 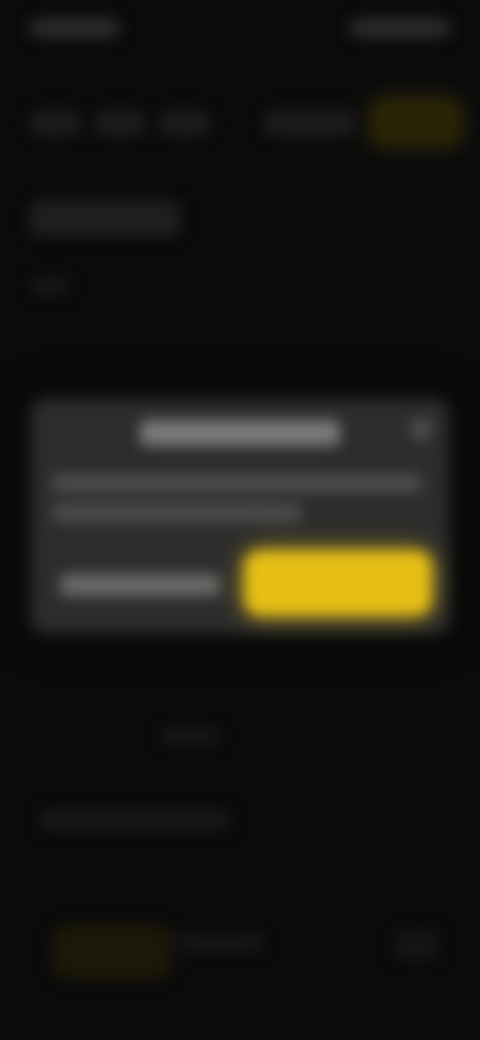 What do you see at coordinates (400, 28) in the screenshot?
I see `status-bar-right` at bounding box center [400, 28].